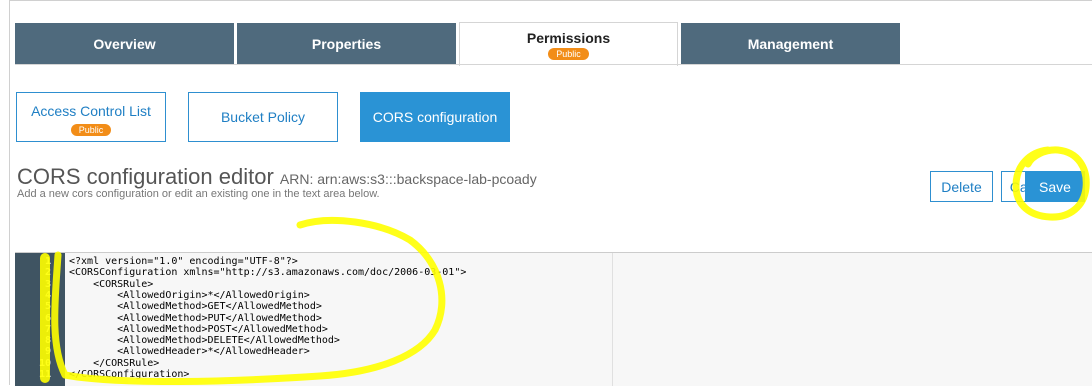 Image resolution: width=1092 pixels, height=386 pixels. What do you see at coordinates (47, 329) in the screenshot?
I see `line-number: 7` at bounding box center [47, 329].